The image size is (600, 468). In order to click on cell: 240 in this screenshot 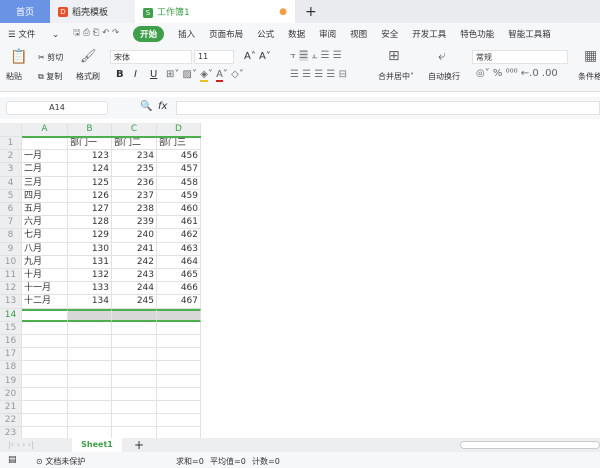, I will do `click(134, 236)`.